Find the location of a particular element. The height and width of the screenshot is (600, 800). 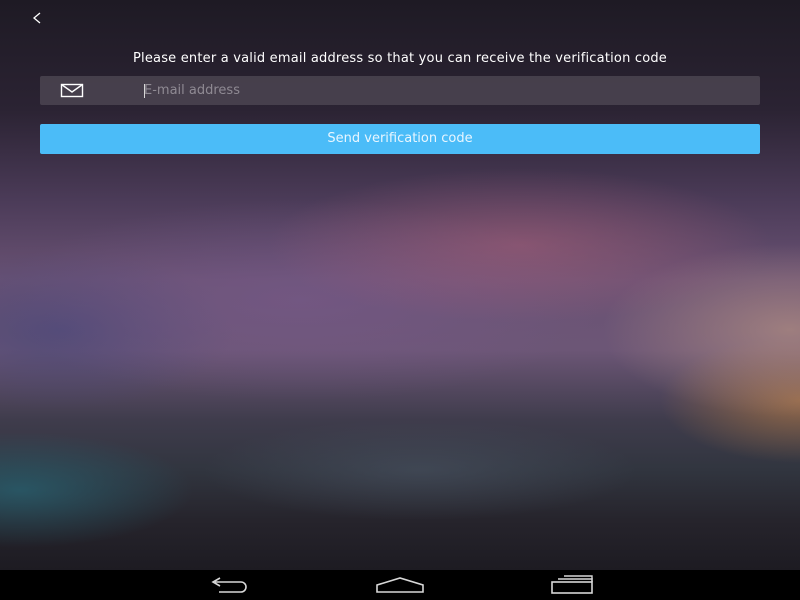

nav-back-button is located at coordinates (229, 585).